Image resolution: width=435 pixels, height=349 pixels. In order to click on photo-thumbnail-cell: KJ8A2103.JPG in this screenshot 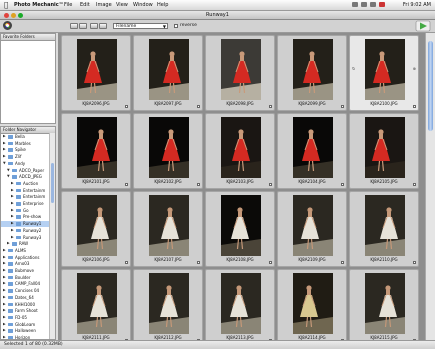, I will do `click(240, 151)`.